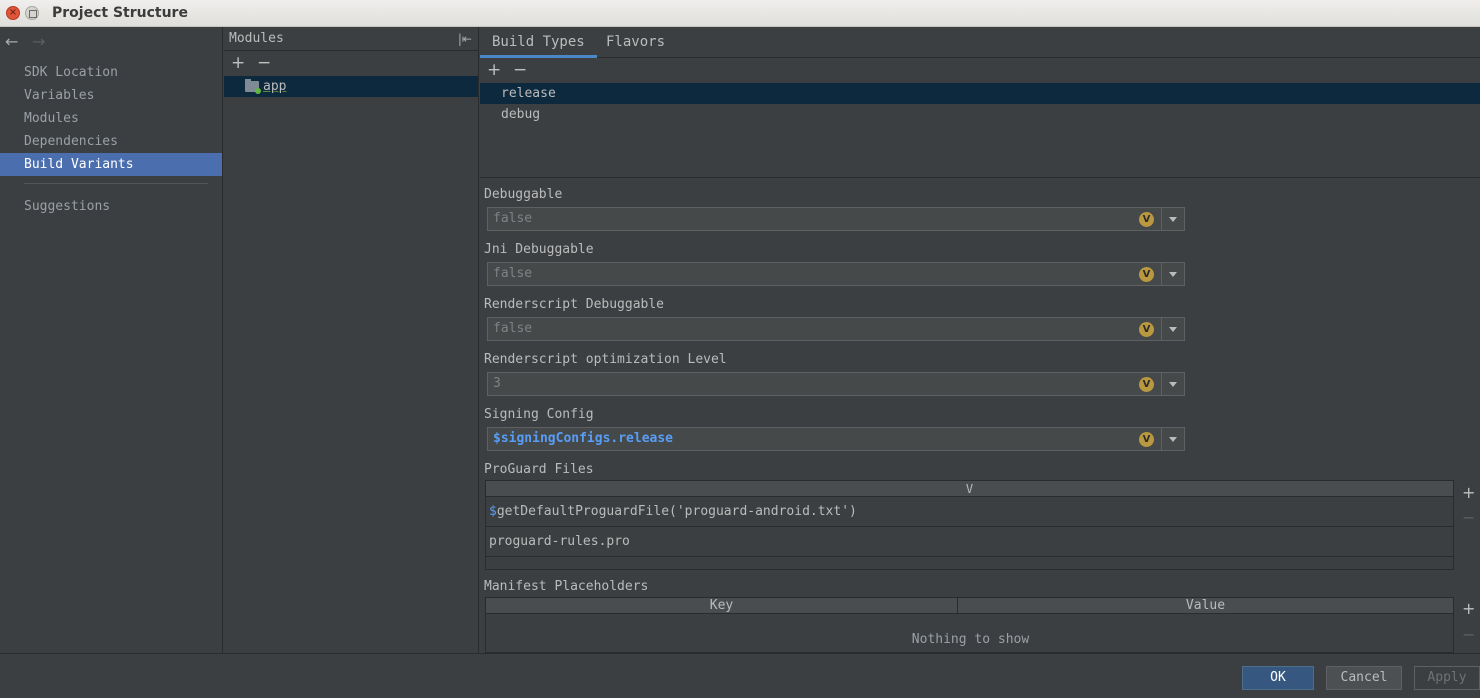 Image resolution: width=1480 pixels, height=698 pixels. What do you see at coordinates (1468, 493) in the screenshot?
I see `add-proguard-file-button: +` at bounding box center [1468, 493].